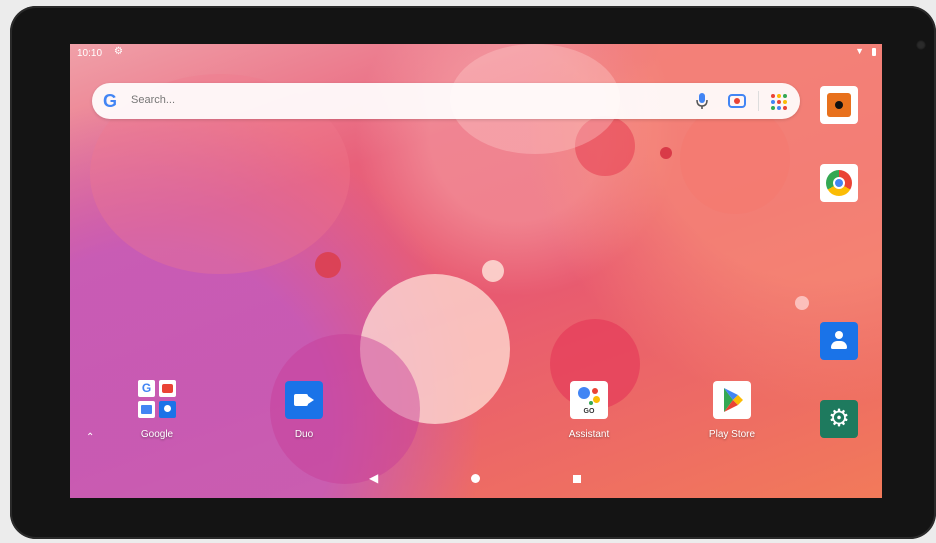 The image size is (936, 543). What do you see at coordinates (157, 399) in the screenshot?
I see `google-folder-icon: G` at bounding box center [157, 399].